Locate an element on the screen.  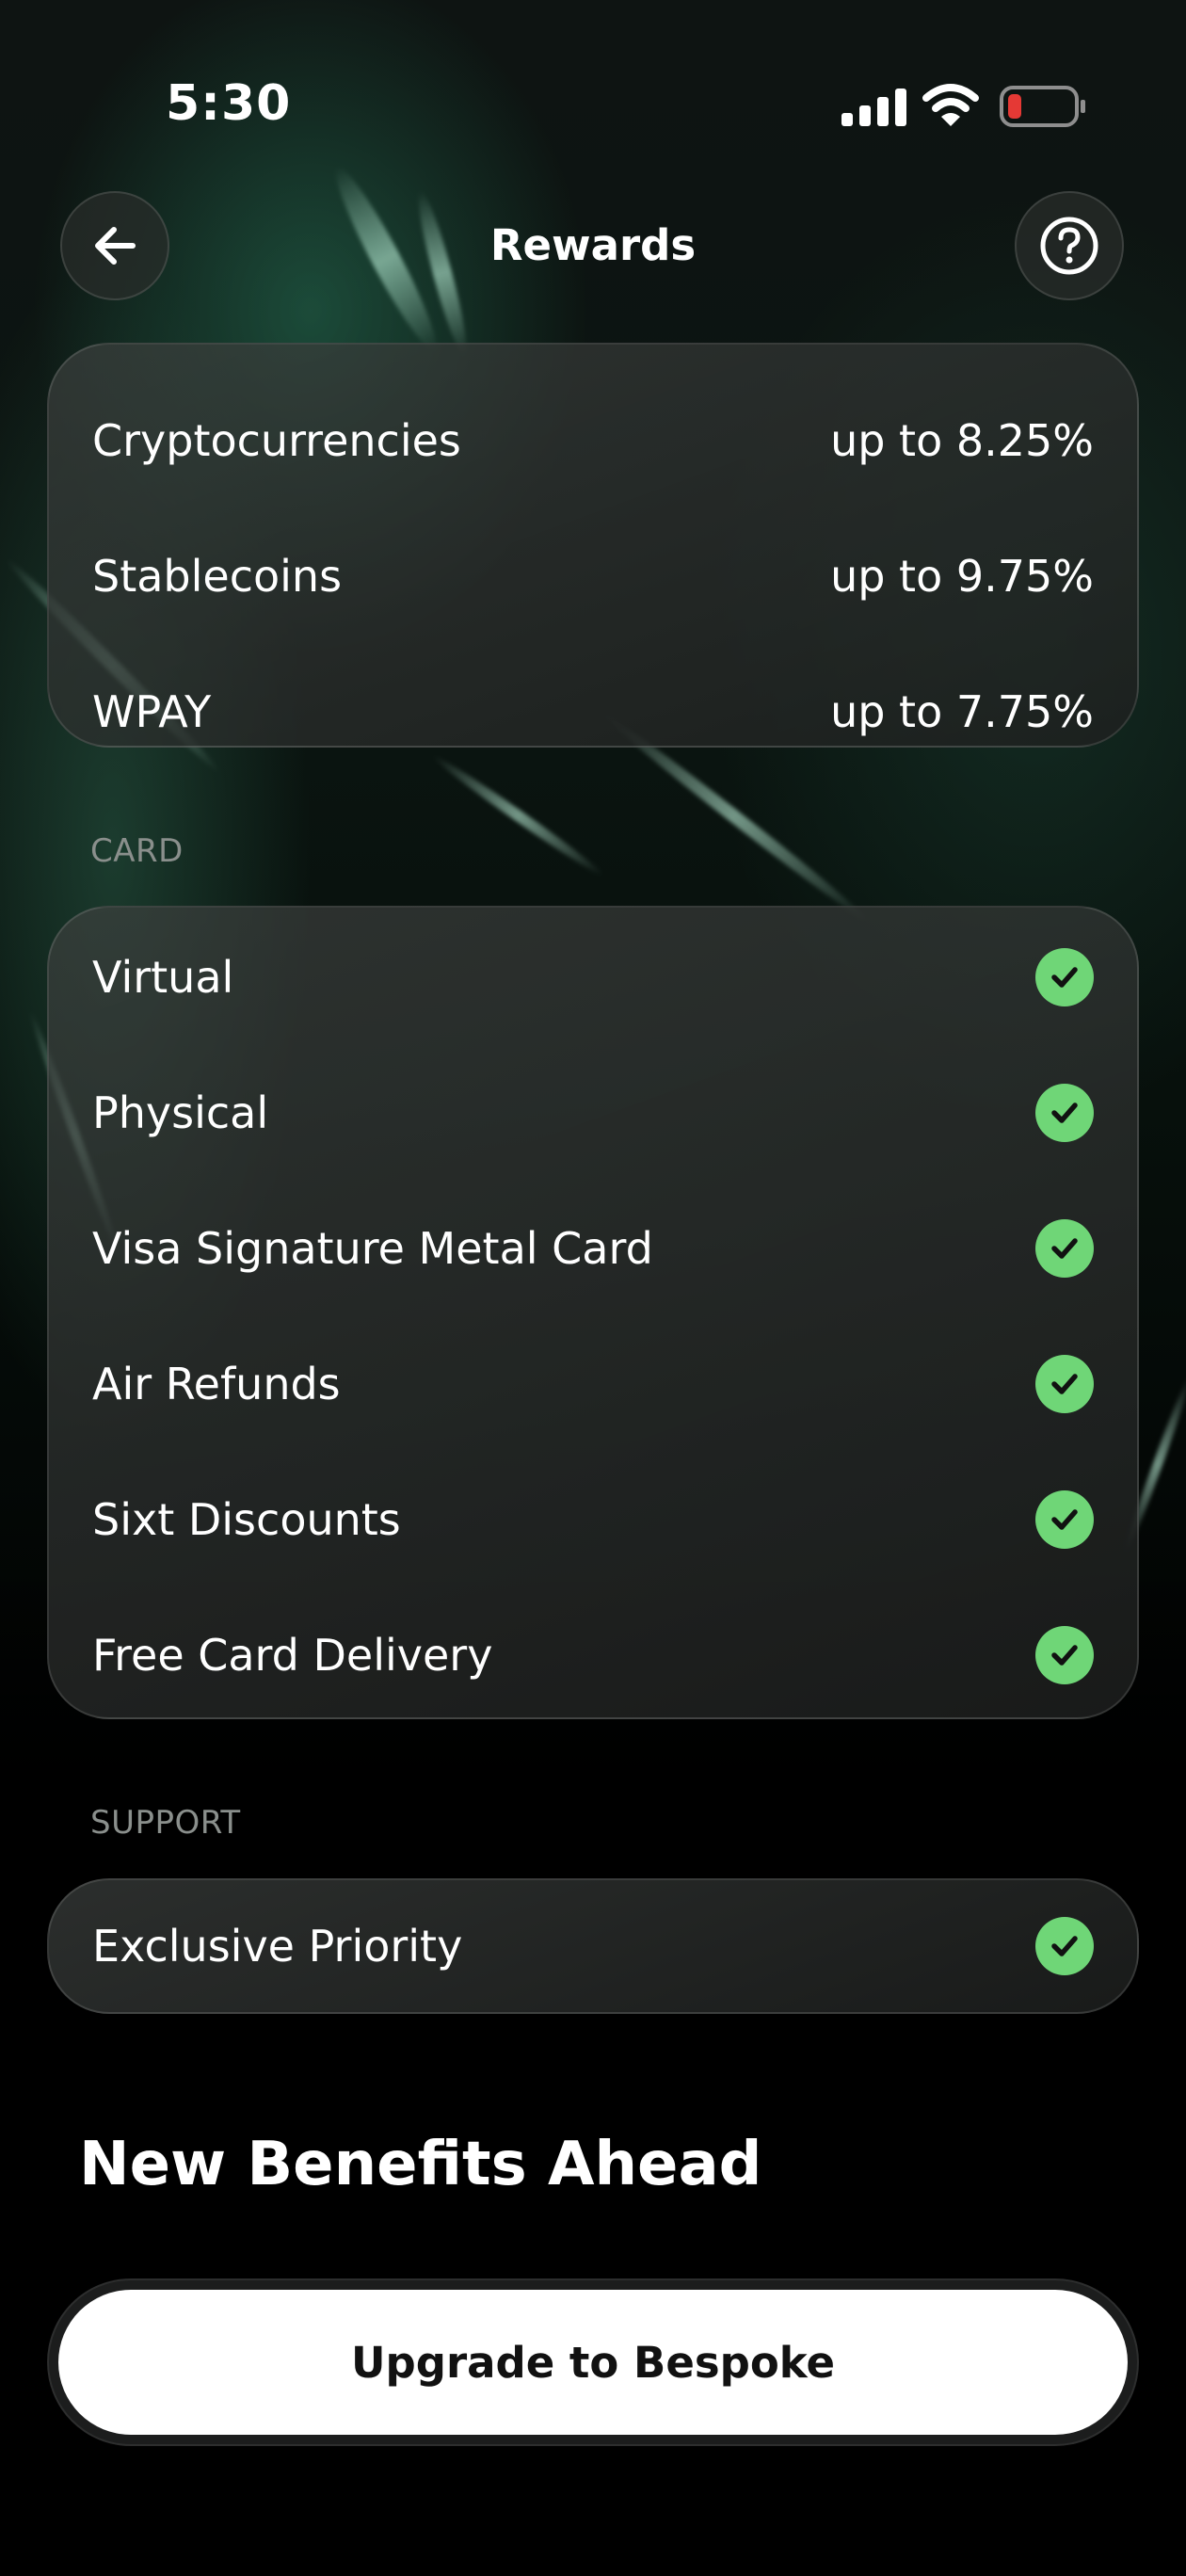
rate-value: up to 8.25% is located at coordinates (962, 440).